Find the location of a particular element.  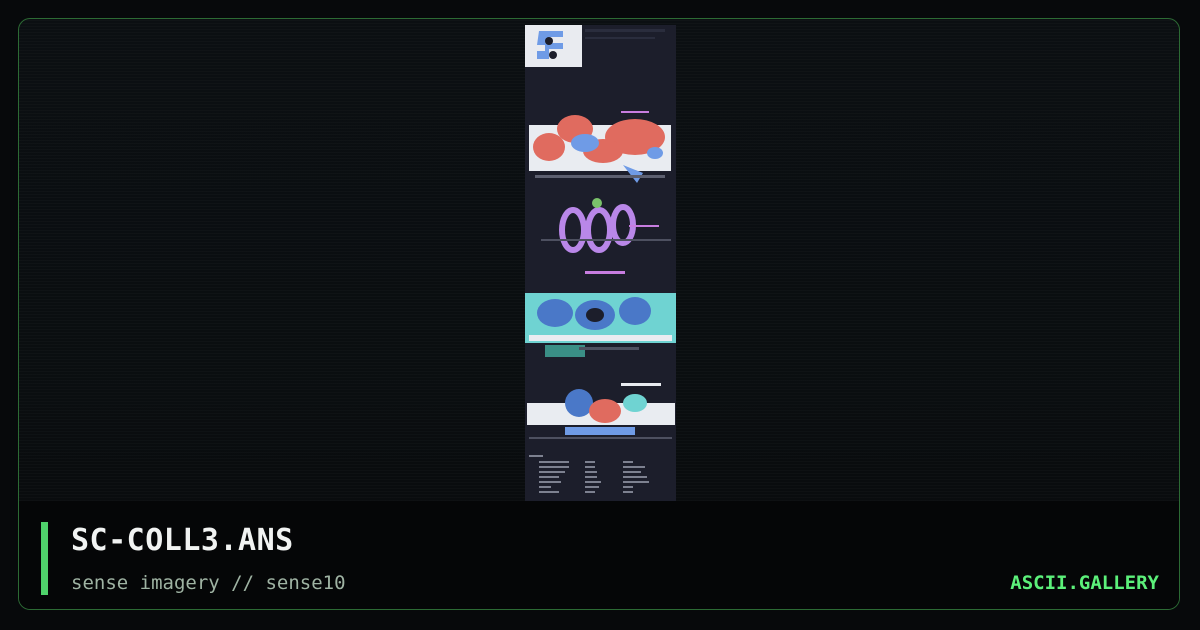

artwork-subtitle: sense imagery // sense10 is located at coordinates (208, 583).